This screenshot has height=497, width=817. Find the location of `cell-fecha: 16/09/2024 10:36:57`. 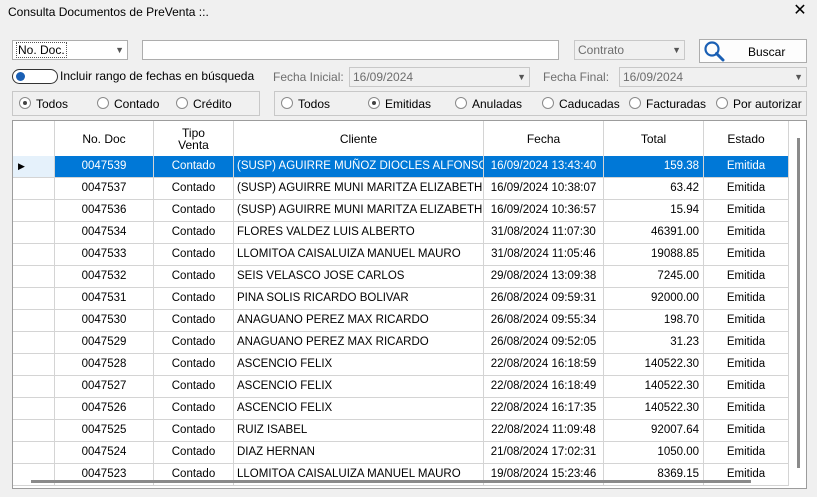

cell-fecha: 16/09/2024 10:36:57 is located at coordinates (544, 211).